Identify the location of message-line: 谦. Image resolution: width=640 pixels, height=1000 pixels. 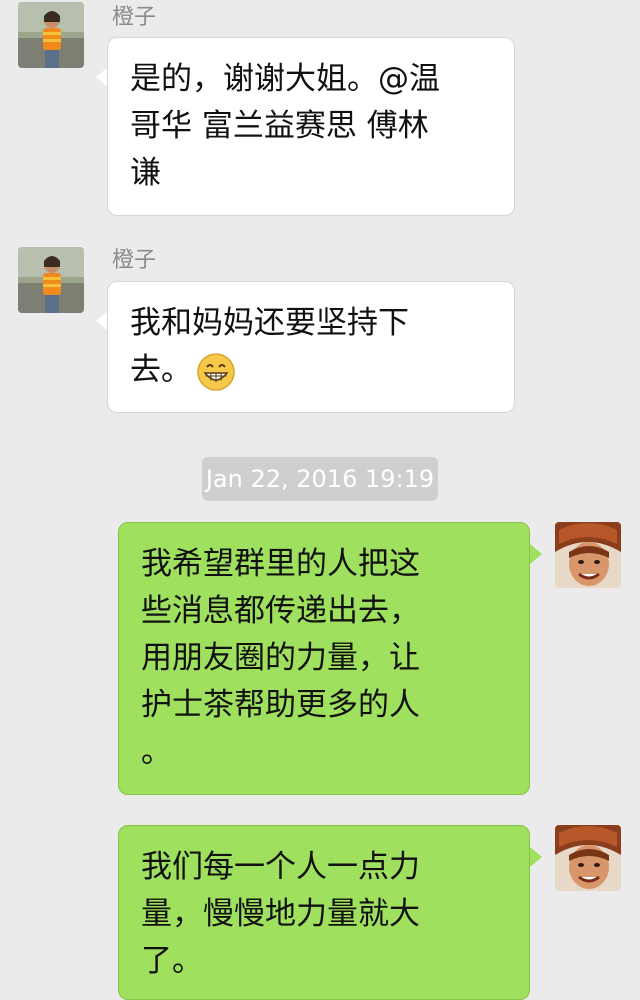
(145, 173).